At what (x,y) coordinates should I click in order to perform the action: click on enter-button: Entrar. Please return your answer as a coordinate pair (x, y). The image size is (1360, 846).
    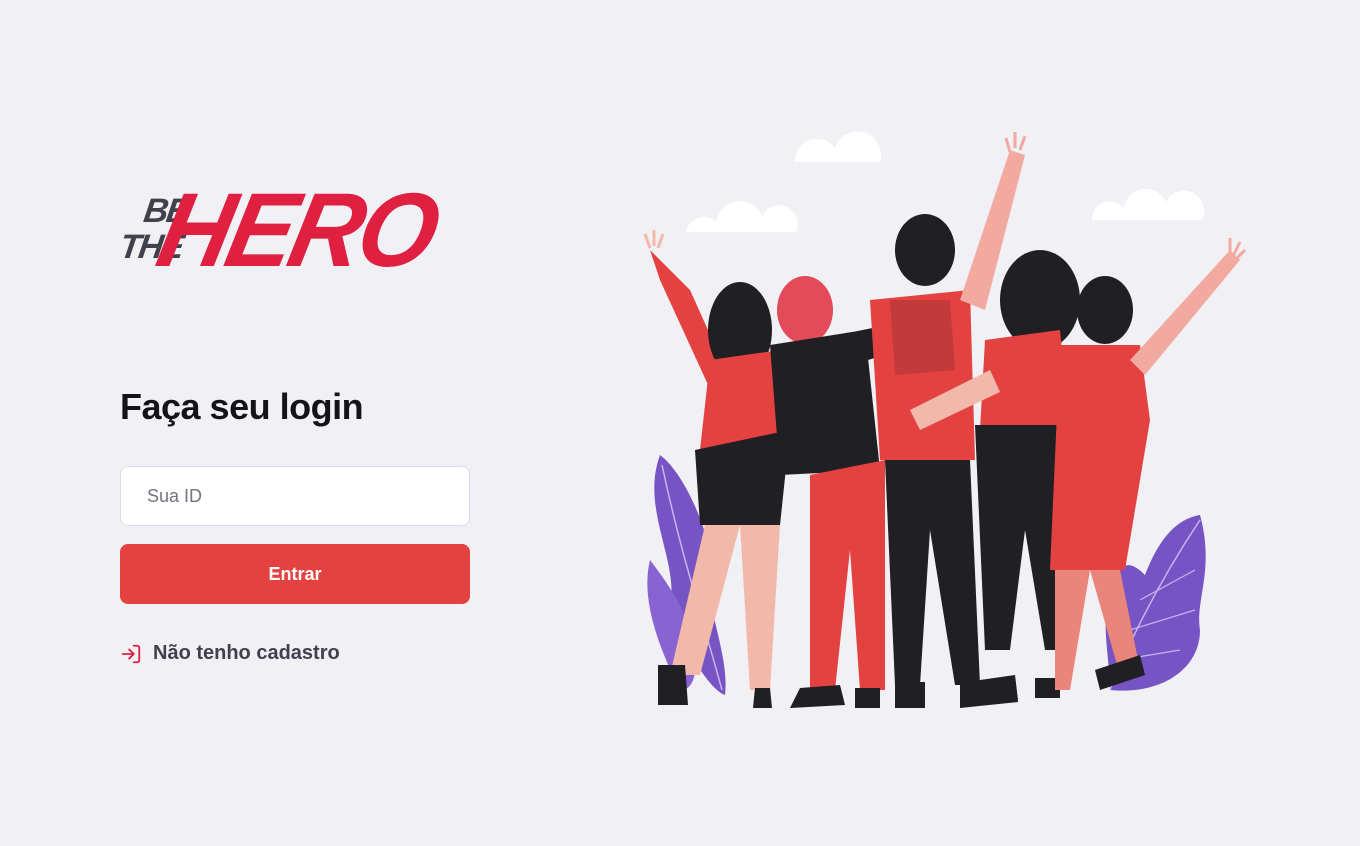
    Looking at the image, I should click on (295, 574).